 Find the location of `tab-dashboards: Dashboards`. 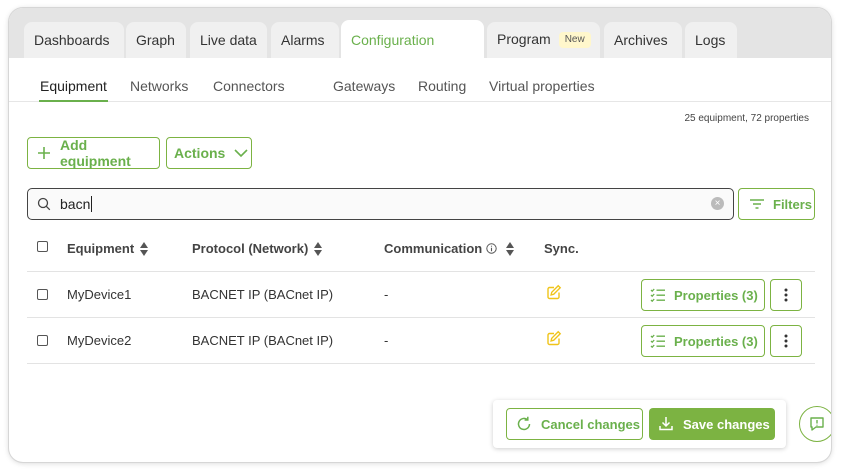

tab-dashboards: Dashboards is located at coordinates (74, 40).